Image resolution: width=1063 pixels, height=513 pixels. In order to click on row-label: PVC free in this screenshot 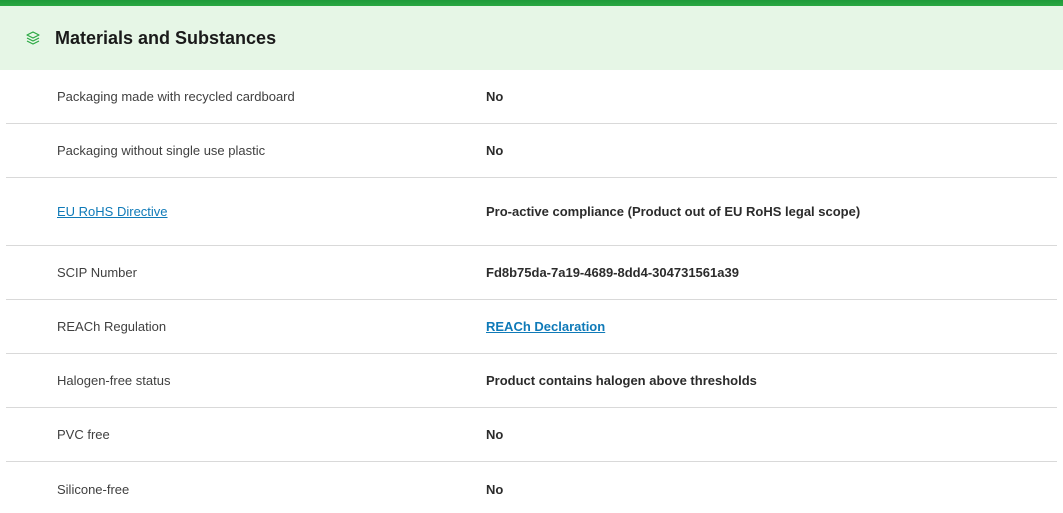, I will do `click(83, 434)`.